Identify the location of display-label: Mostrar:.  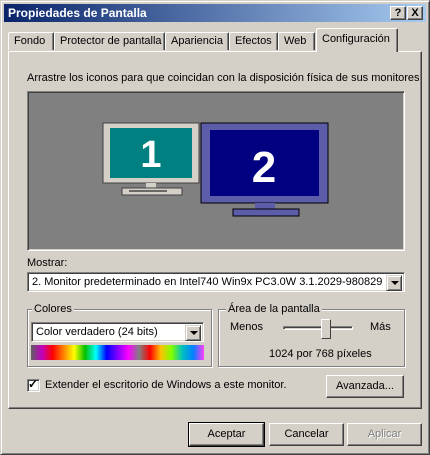
(47, 263).